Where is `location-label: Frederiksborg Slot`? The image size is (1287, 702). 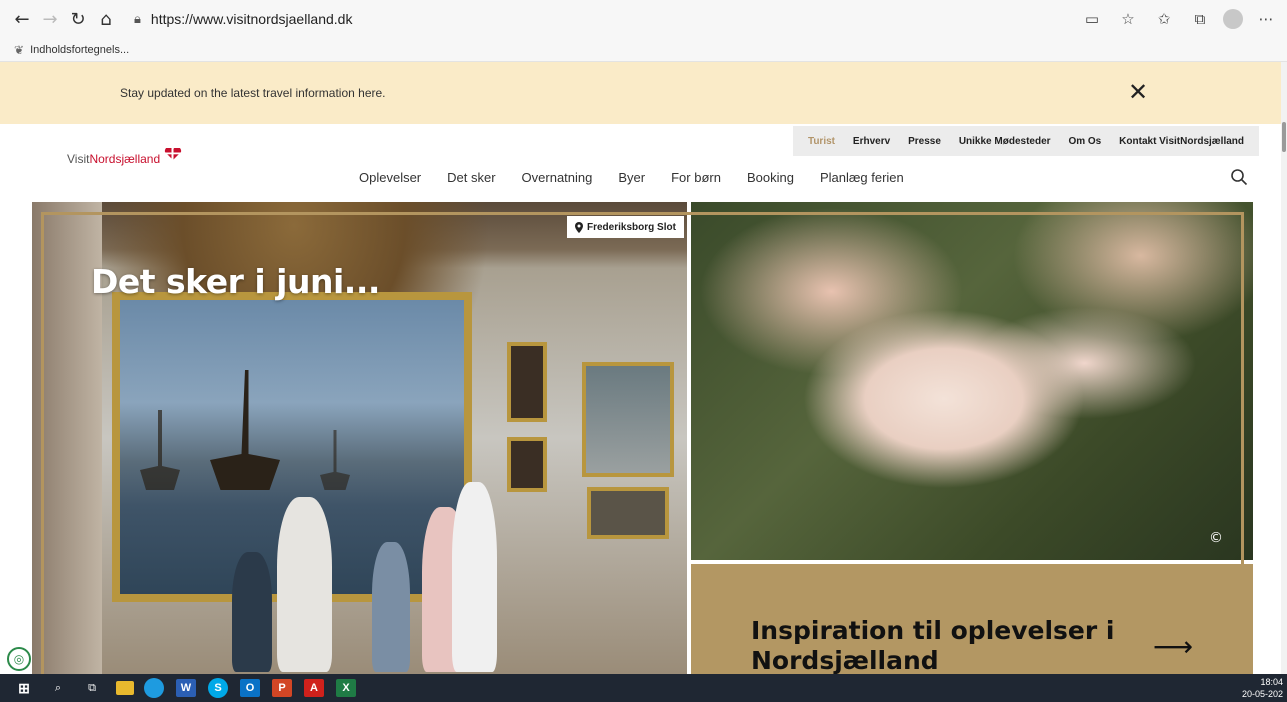 location-label: Frederiksborg Slot is located at coordinates (631, 227).